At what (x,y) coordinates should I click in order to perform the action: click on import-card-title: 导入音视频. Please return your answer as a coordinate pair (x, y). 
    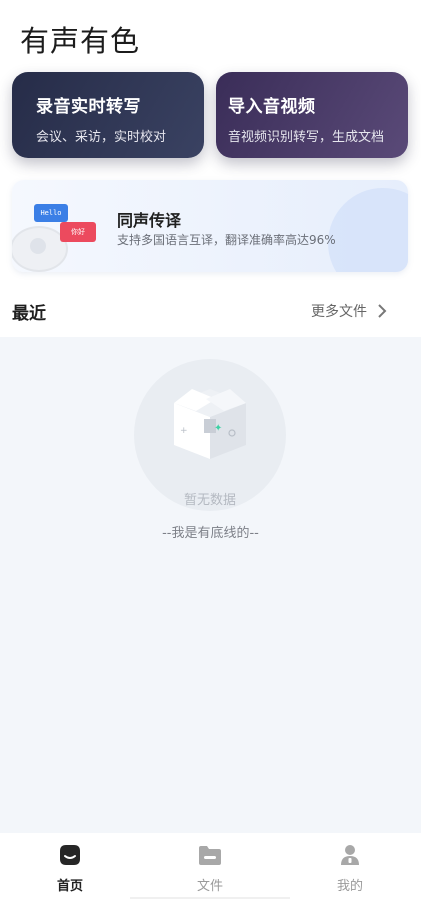
    Looking at the image, I should click on (272, 107).